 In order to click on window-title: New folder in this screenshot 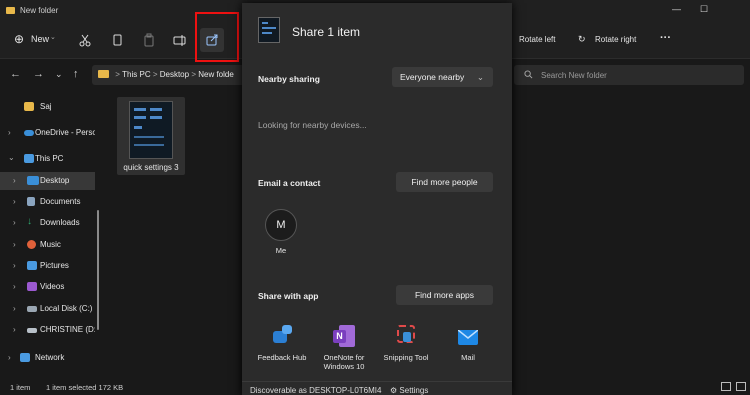, I will do `click(39, 10)`.